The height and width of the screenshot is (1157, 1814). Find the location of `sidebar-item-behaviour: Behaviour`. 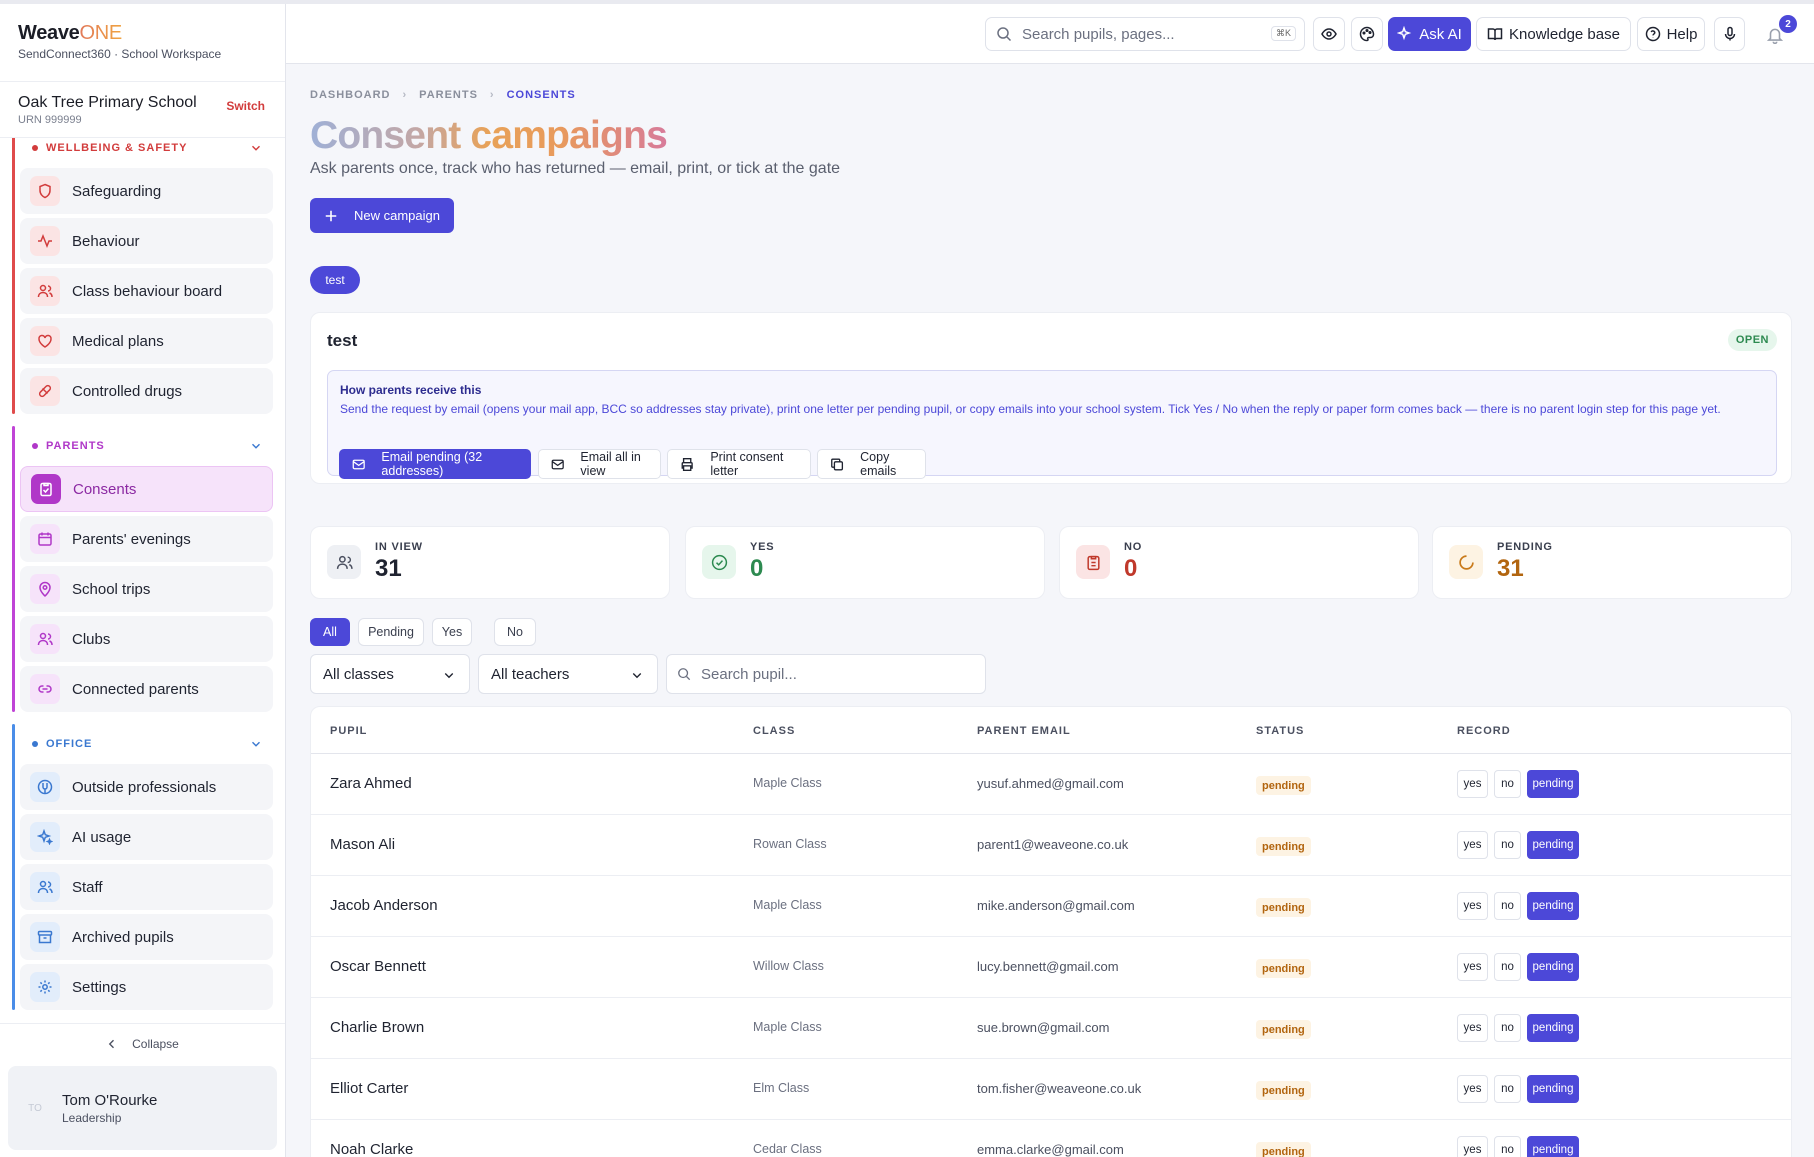

sidebar-item-behaviour: Behaviour is located at coordinates (146, 241).